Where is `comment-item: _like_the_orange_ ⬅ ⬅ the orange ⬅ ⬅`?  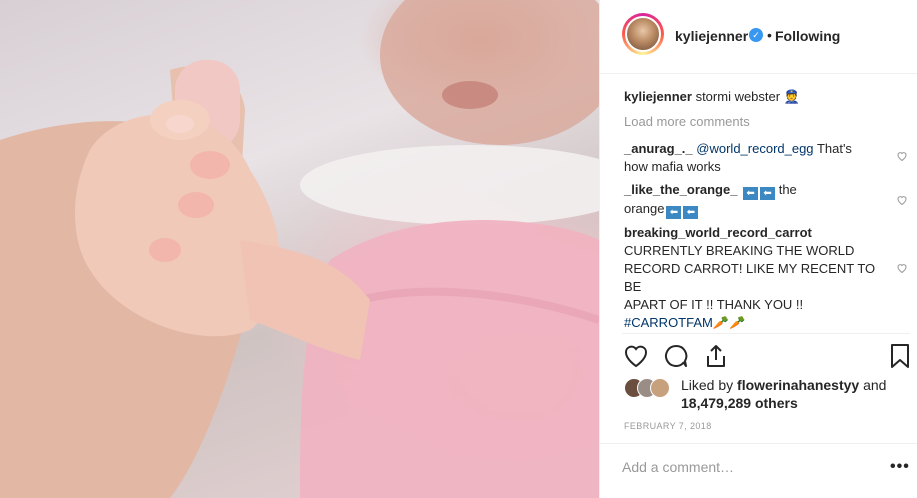 comment-item: _like_the_orange_ ⬅ ⬅ the orange ⬅ ⬅ is located at coordinates (759, 200).